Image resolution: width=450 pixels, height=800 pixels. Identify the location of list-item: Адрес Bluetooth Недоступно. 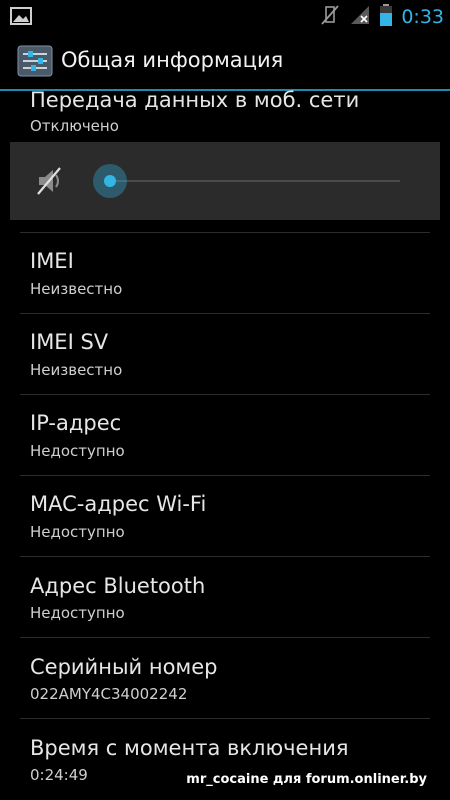
(225, 597).